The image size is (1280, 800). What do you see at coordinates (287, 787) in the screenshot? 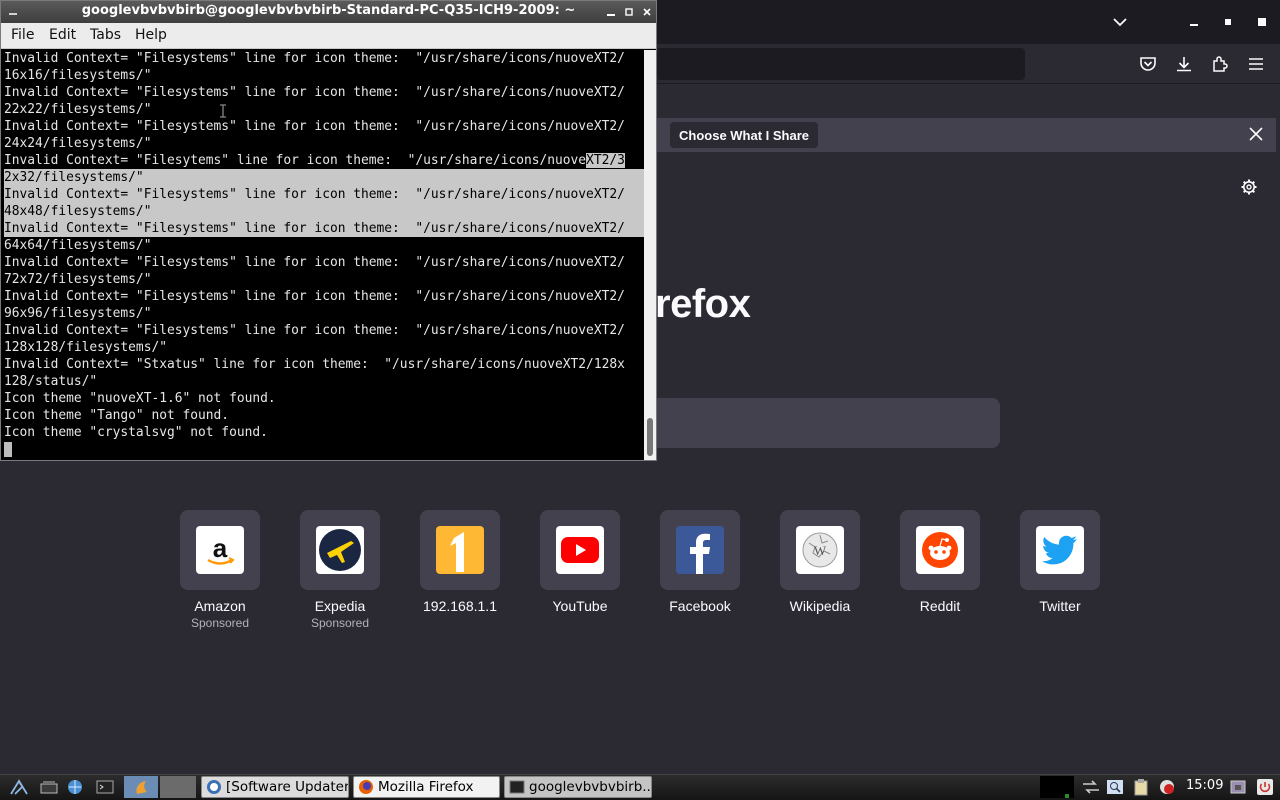
I see `task-label: [Software Updater]` at bounding box center [287, 787].